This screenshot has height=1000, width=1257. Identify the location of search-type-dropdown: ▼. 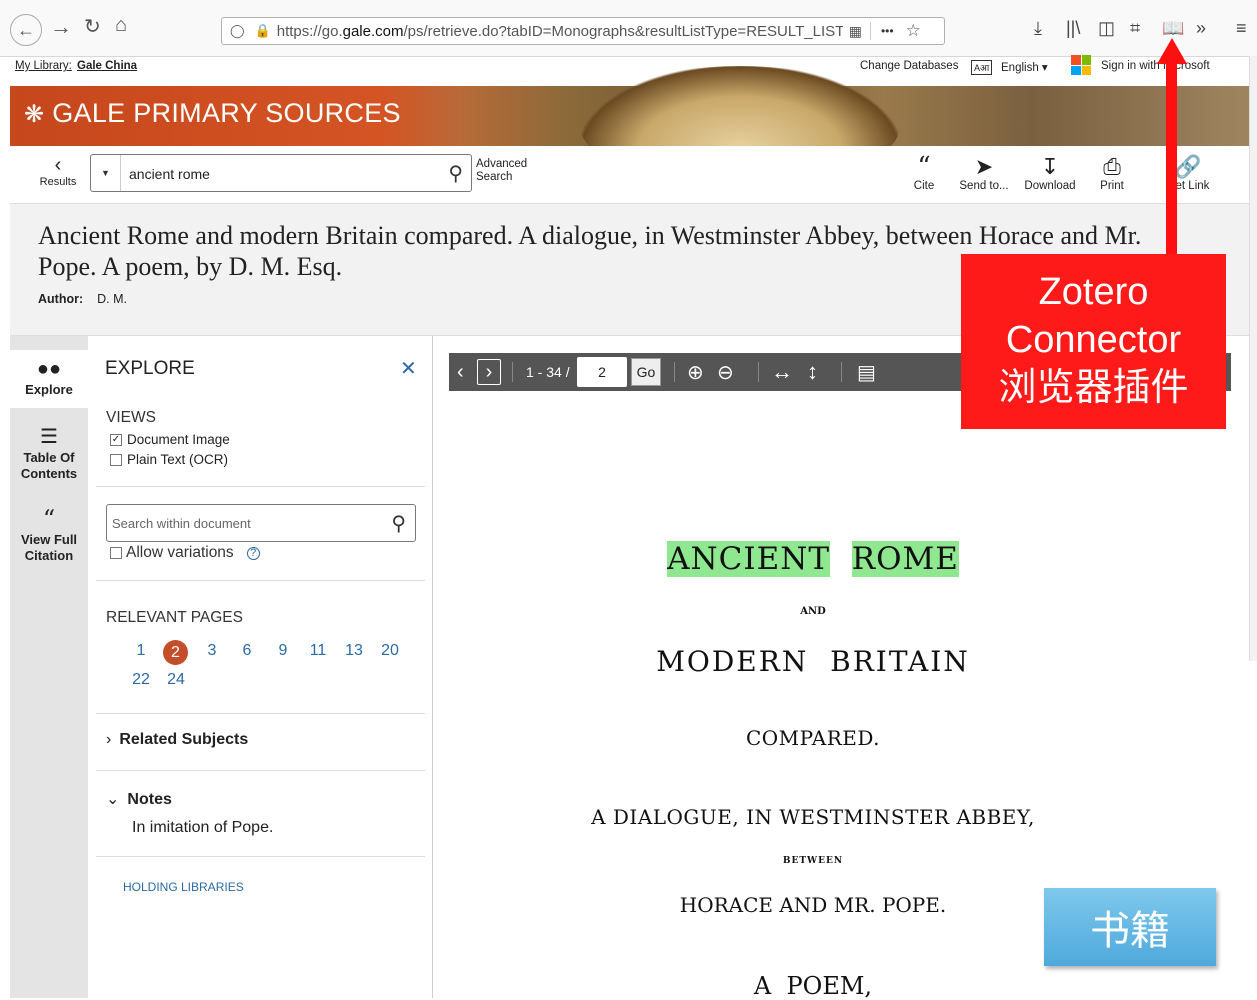
(106, 173).